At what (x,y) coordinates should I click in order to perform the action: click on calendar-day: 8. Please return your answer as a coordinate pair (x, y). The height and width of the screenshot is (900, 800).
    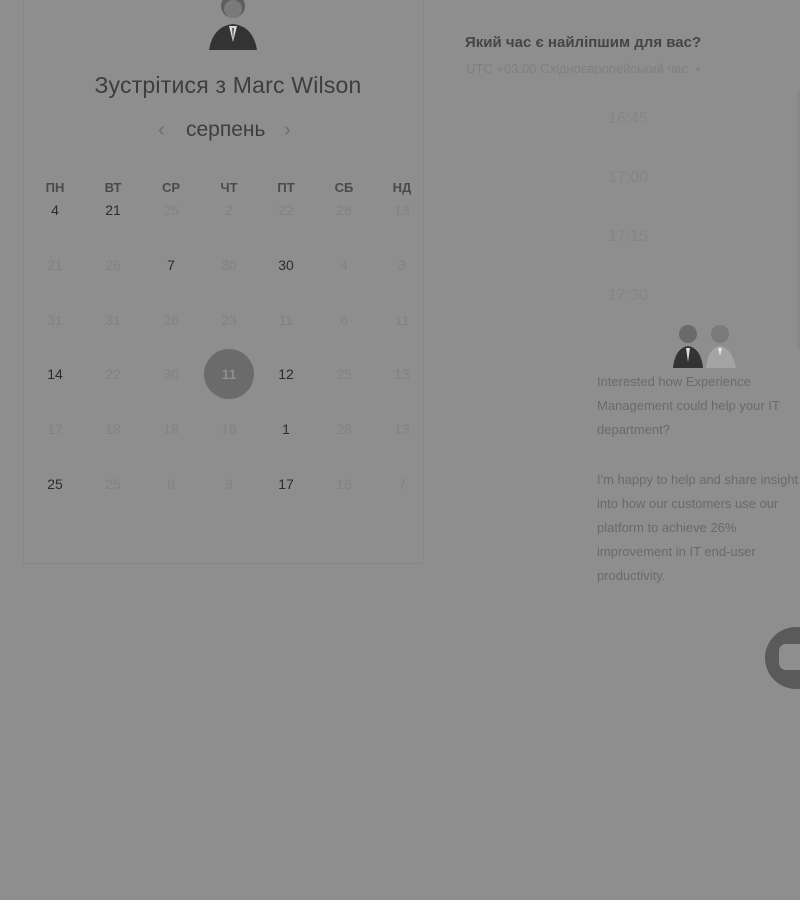
    Looking at the image, I should click on (171, 484).